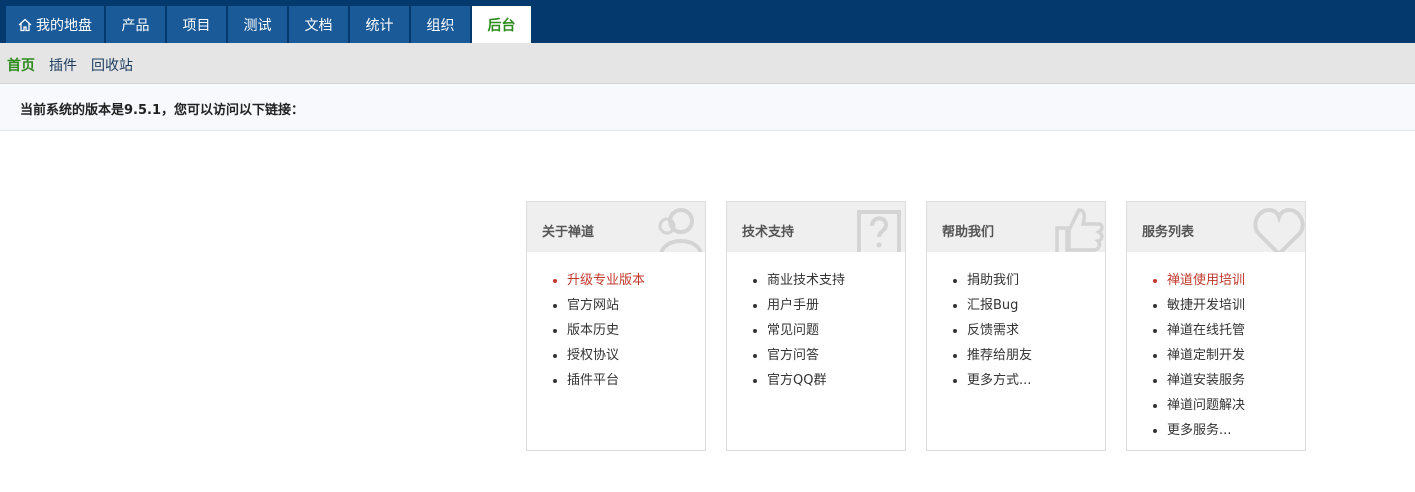 This screenshot has height=492, width=1415. I want to click on list-item: 升级专业版本, so click(636, 285).